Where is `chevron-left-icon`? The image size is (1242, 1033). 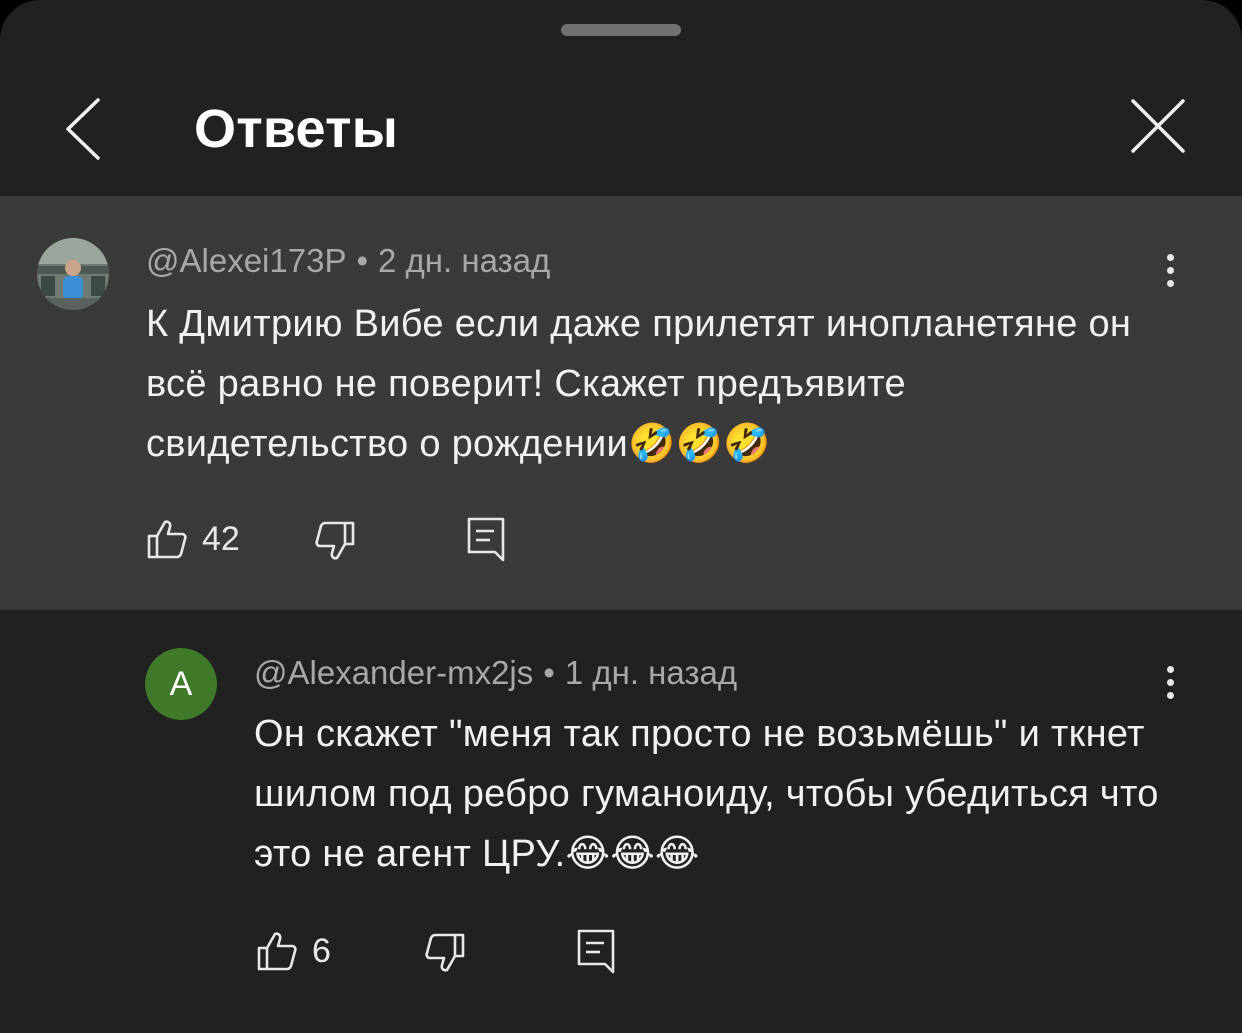 chevron-left-icon is located at coordinates (83, 129).